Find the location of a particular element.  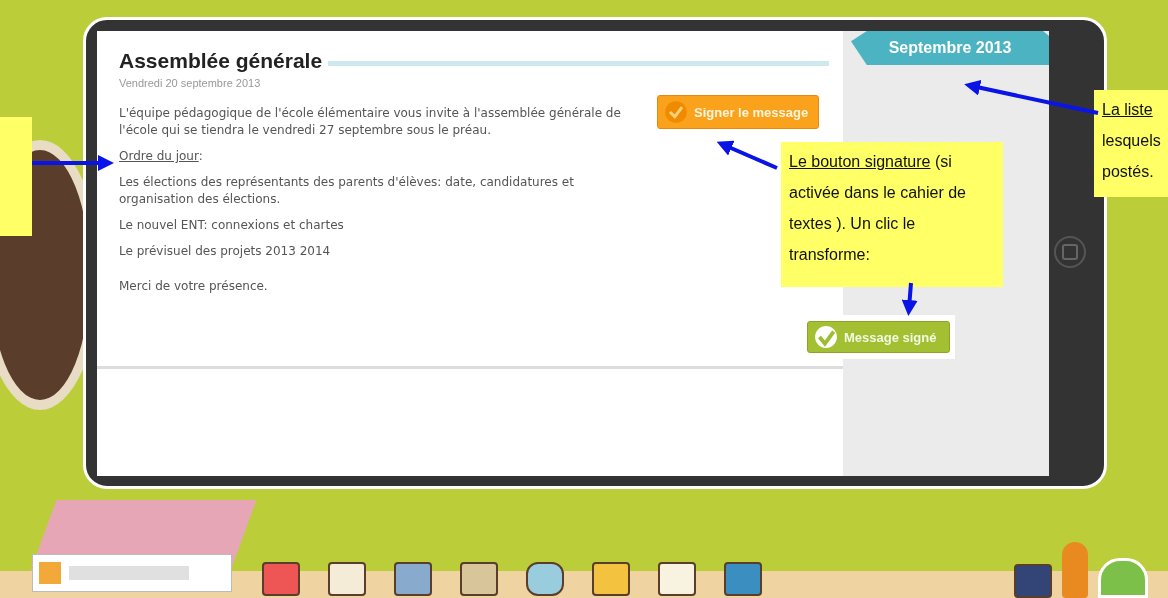

signed-button: Message signé is located at coordinates (878, 337).